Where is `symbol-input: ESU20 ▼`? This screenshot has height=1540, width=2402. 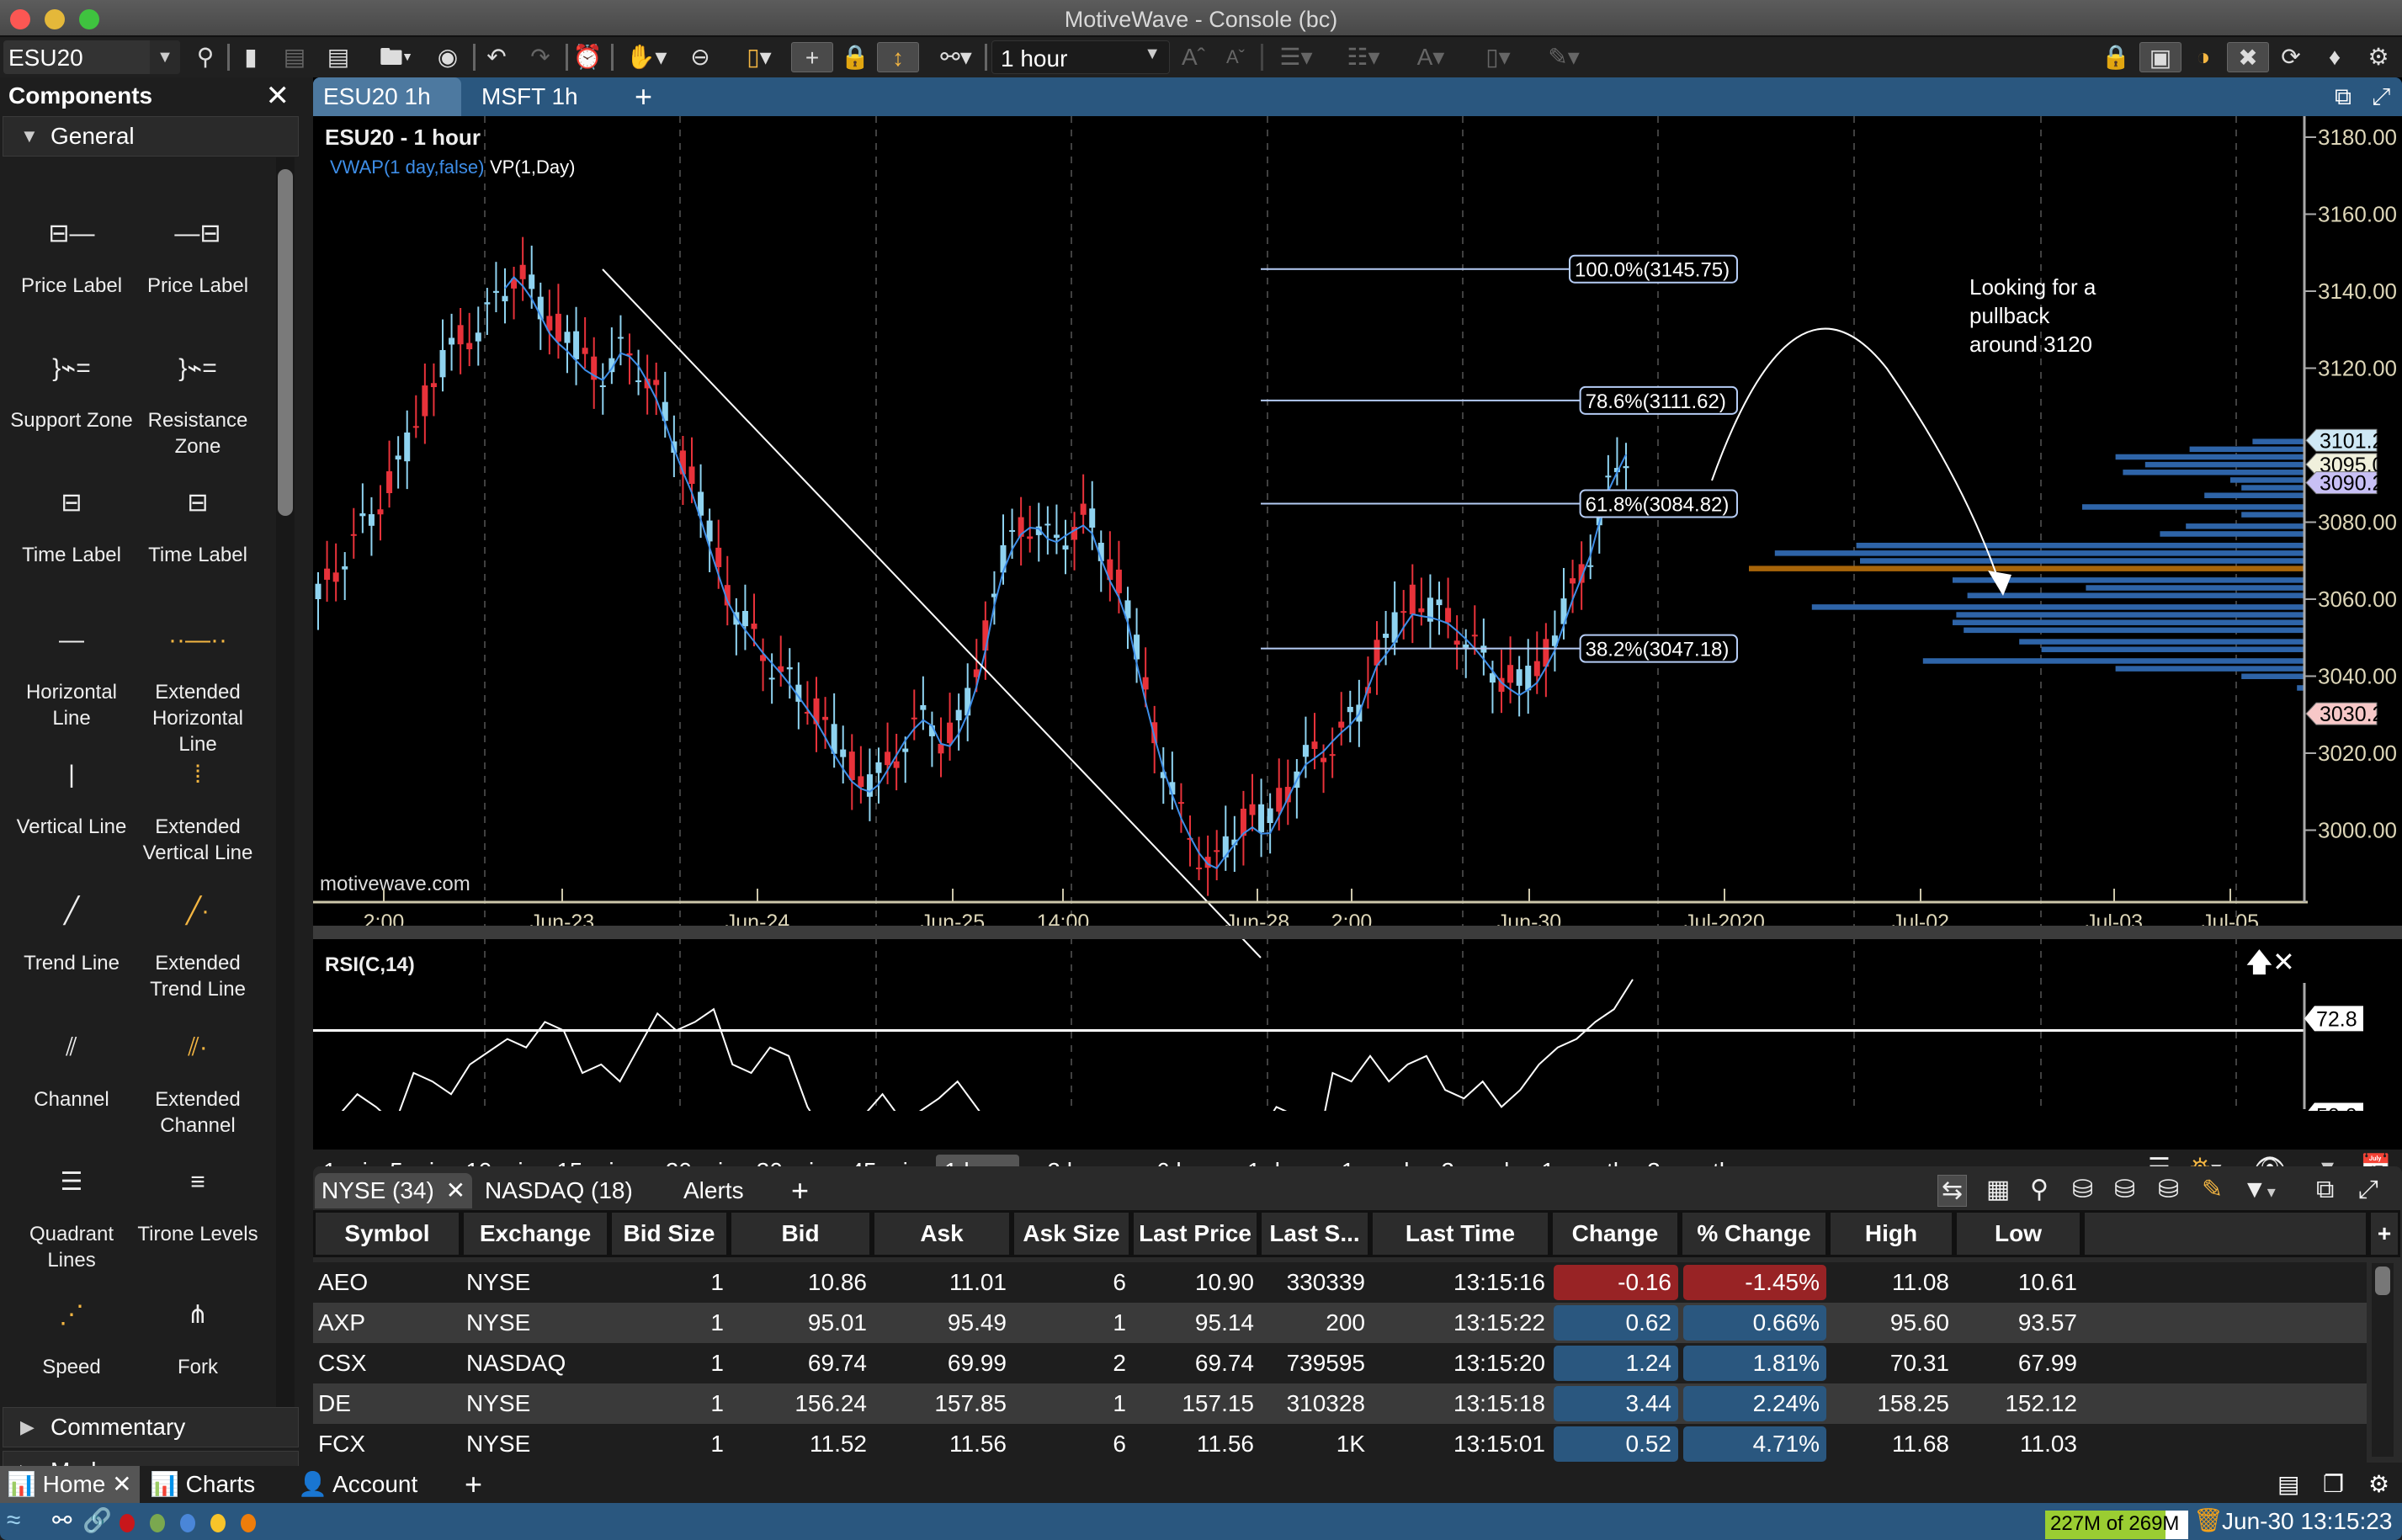 symbol-input: ESU20 ▼ is located at coordinates (91, 57).